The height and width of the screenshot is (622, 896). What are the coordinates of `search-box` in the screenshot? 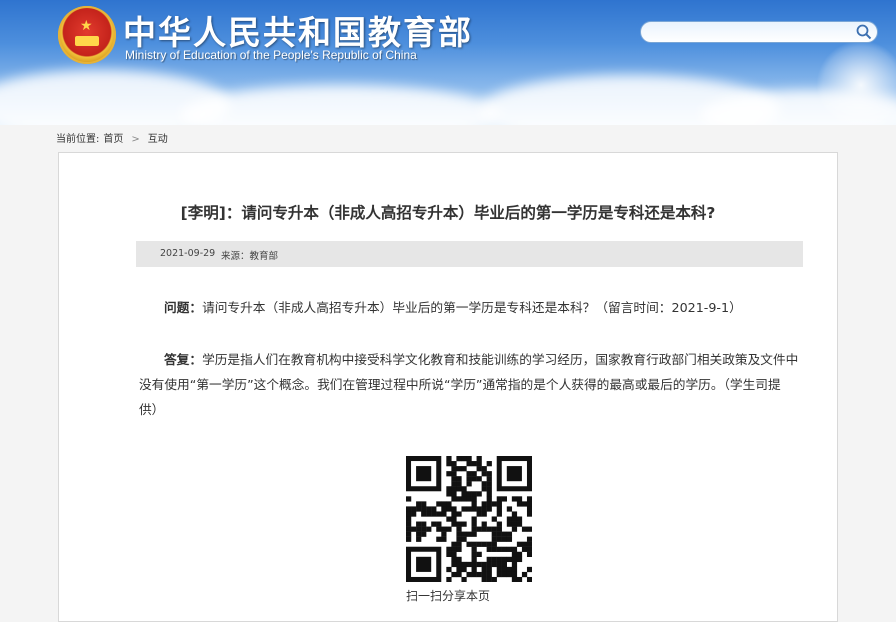 It's located at (759, 32).